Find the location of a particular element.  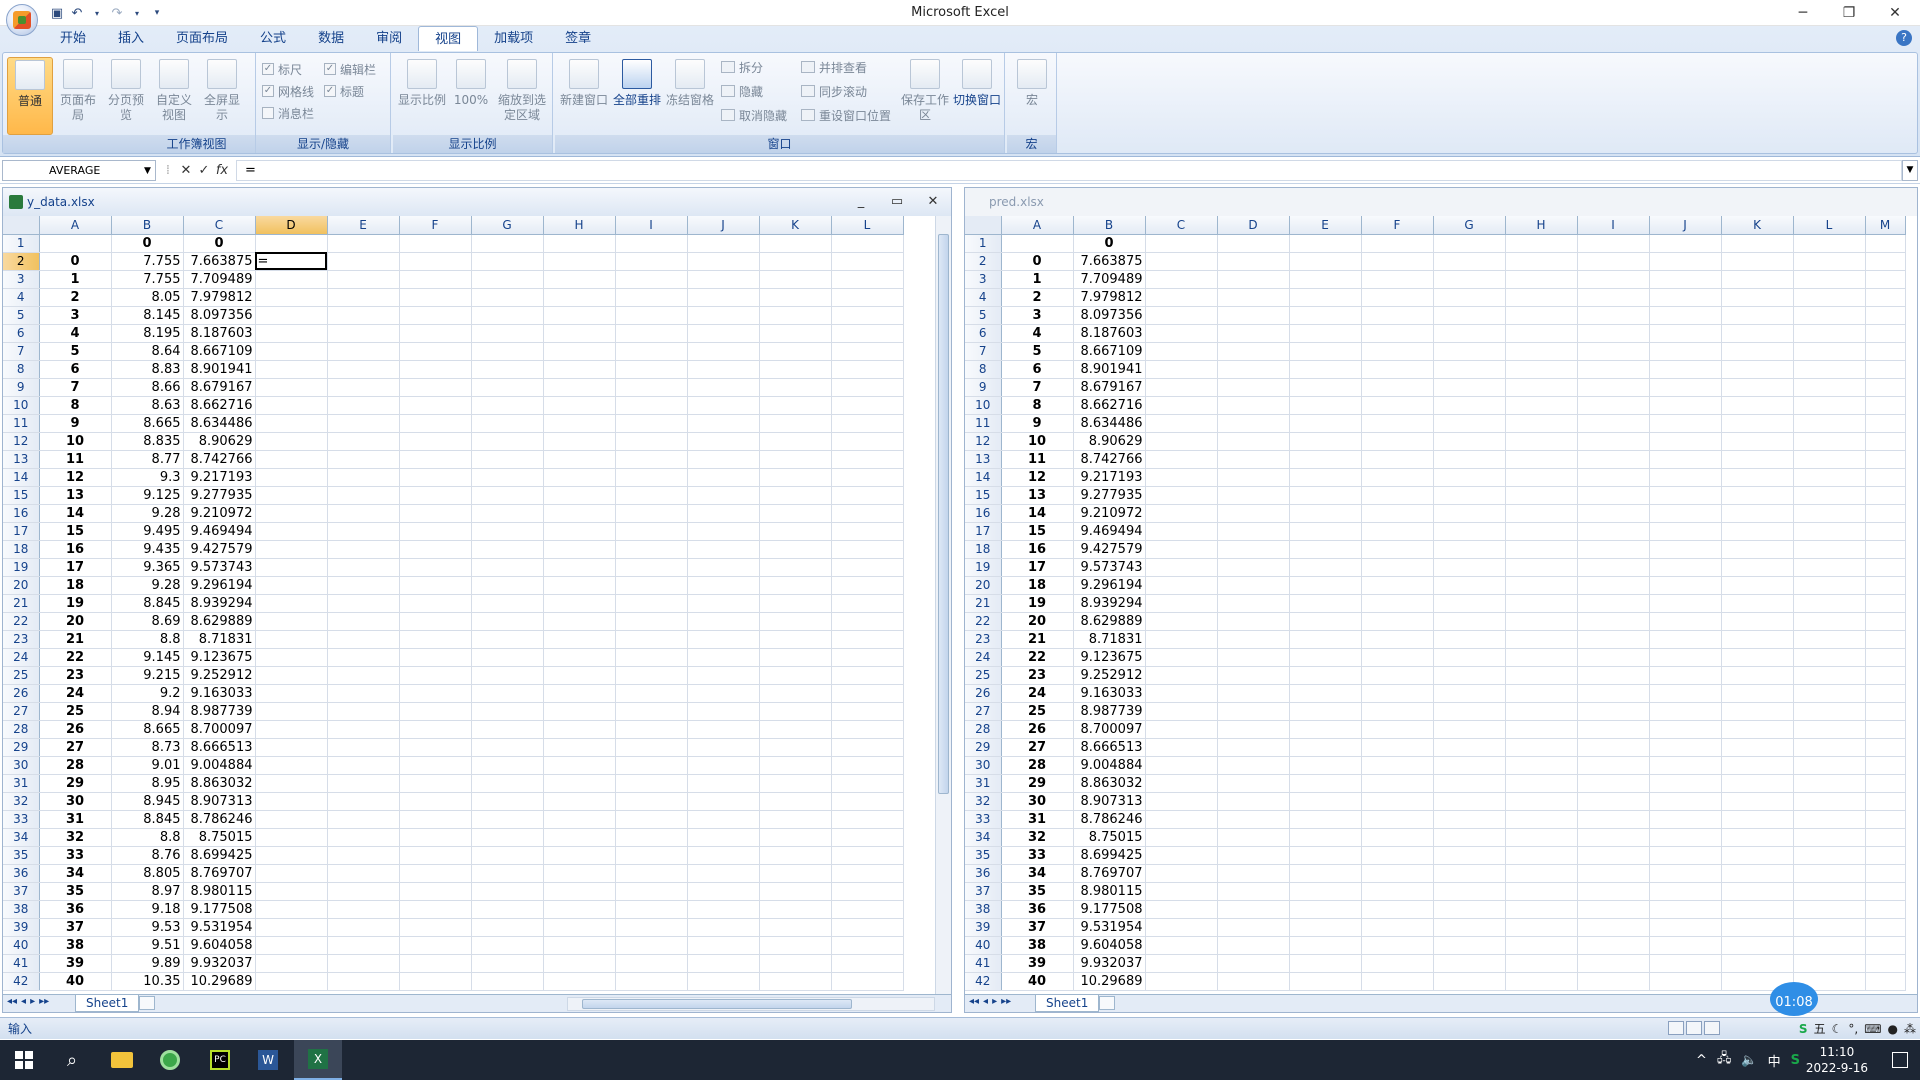

cell-B40: 9.604058 is located at coordinates (1109, 945).